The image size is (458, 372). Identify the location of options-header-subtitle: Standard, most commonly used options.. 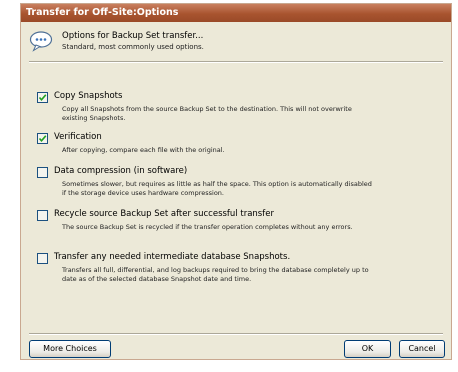
(133, 47).